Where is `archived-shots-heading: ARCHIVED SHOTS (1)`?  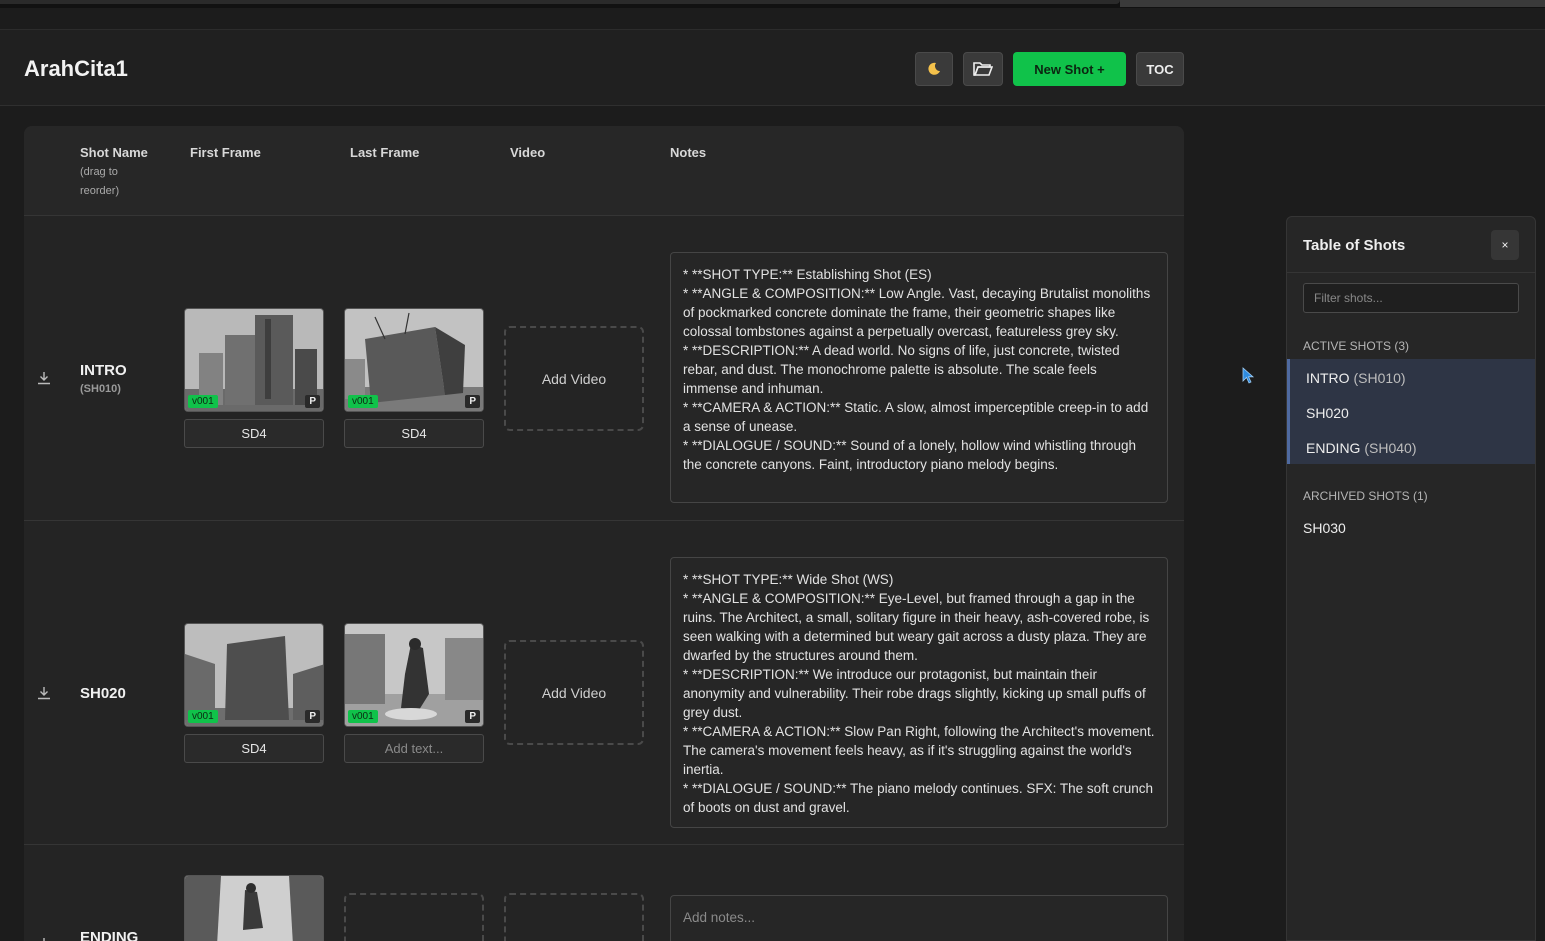 archived-shots-heading: ARCHIVED SHOTS (1) is located at coordinates (1365, 496).